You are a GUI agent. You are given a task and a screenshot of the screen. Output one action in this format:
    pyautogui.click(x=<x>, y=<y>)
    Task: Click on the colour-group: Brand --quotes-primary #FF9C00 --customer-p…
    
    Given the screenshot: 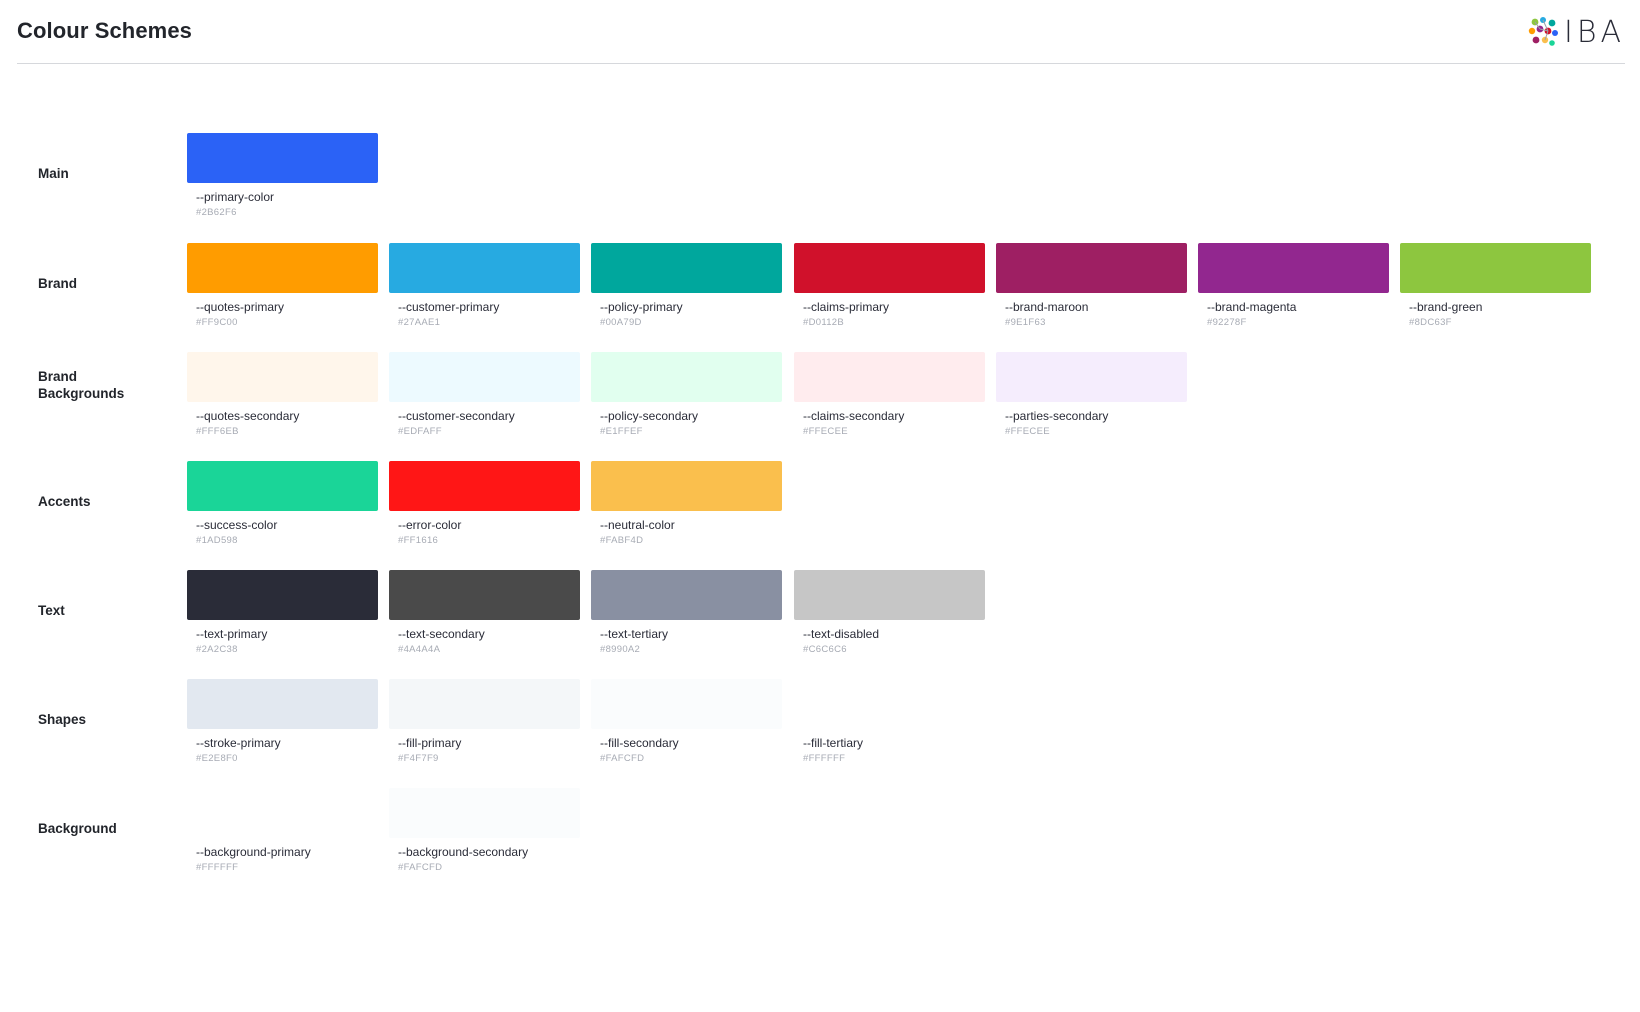 What is the action you would take?
    pyautogui.click(x=820, y=293)
    